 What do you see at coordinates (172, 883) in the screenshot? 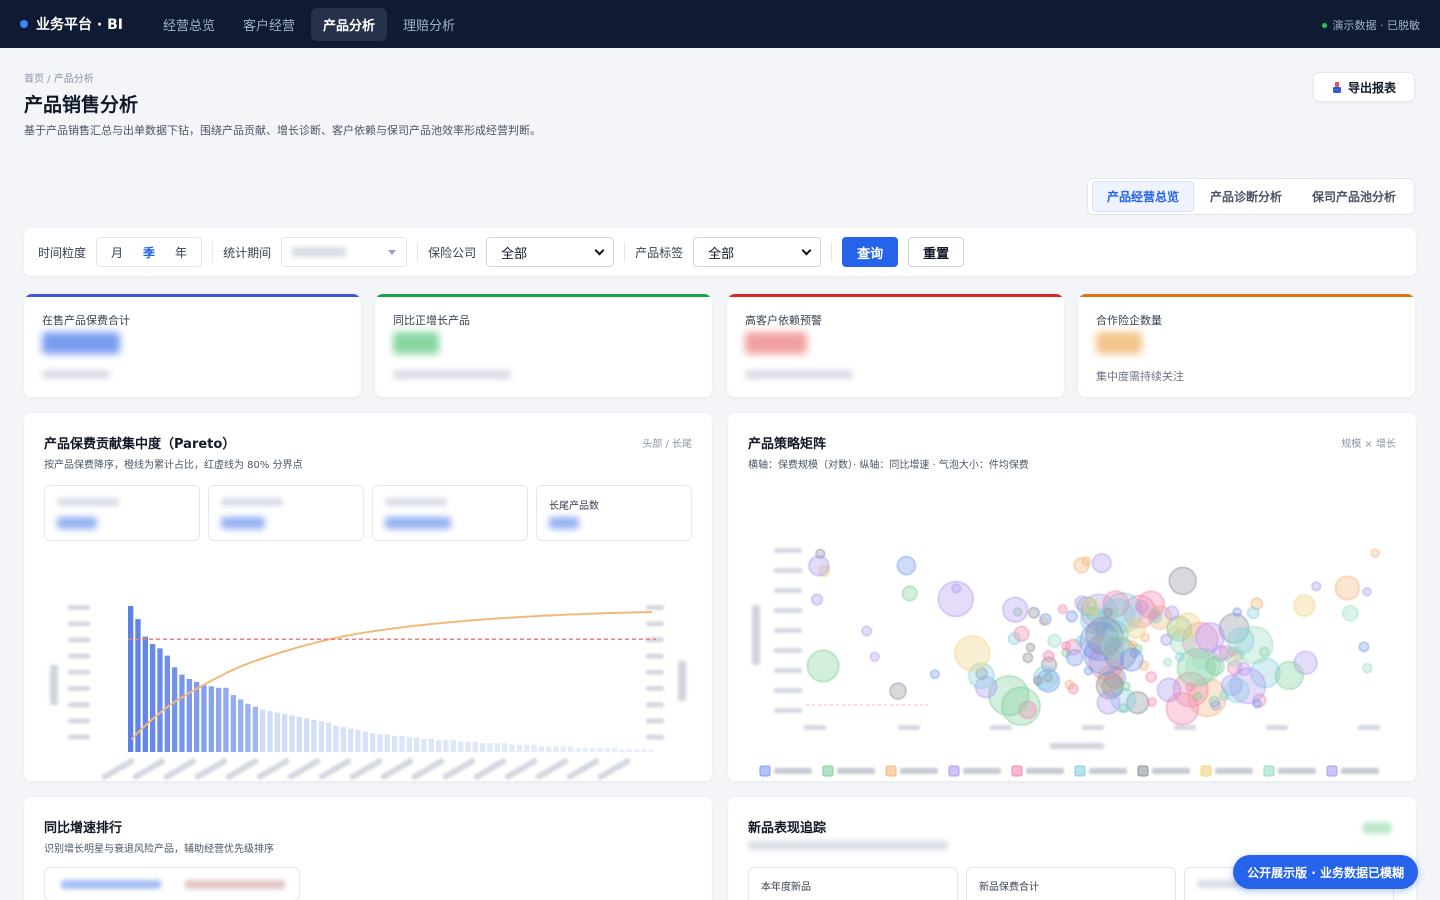
I see `growth-toggle` at bounding box center [172, 883].